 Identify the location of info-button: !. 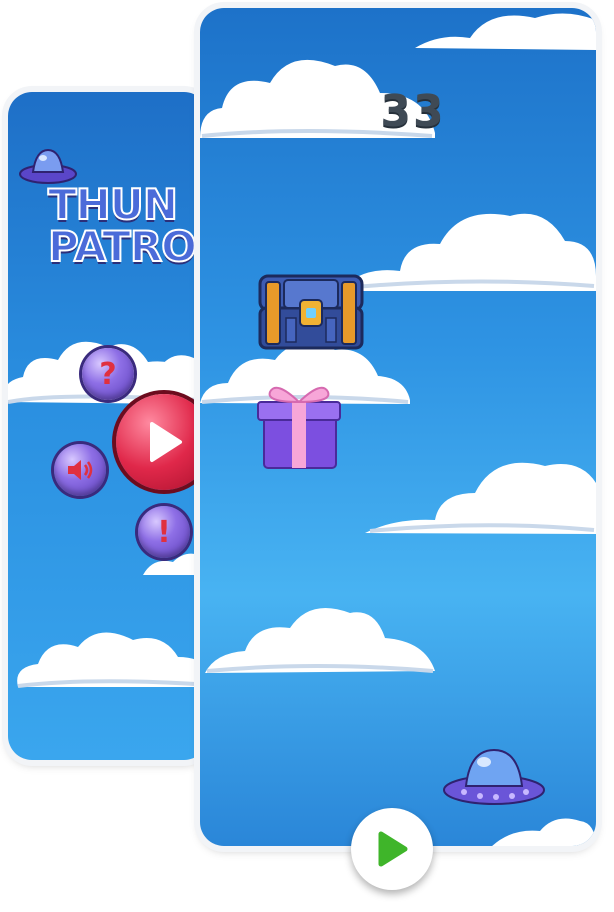
(164, 532).